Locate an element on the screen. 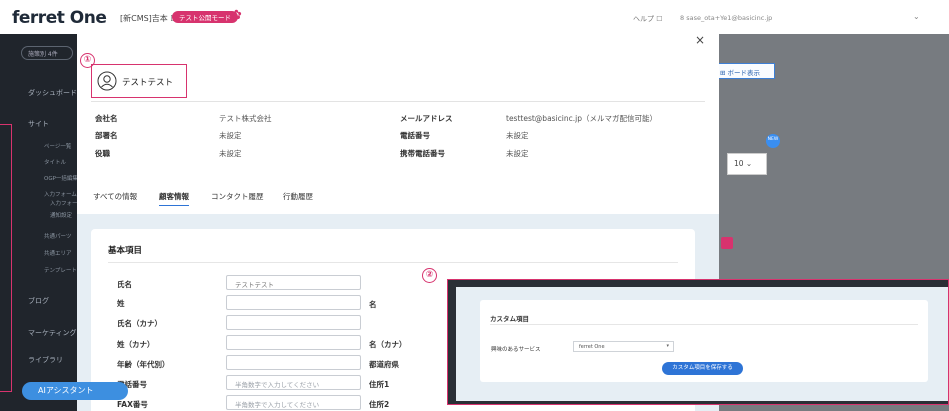 The height and width of the screenshot is (411, 949). row-action-icon is located at coordinates (727, 243).